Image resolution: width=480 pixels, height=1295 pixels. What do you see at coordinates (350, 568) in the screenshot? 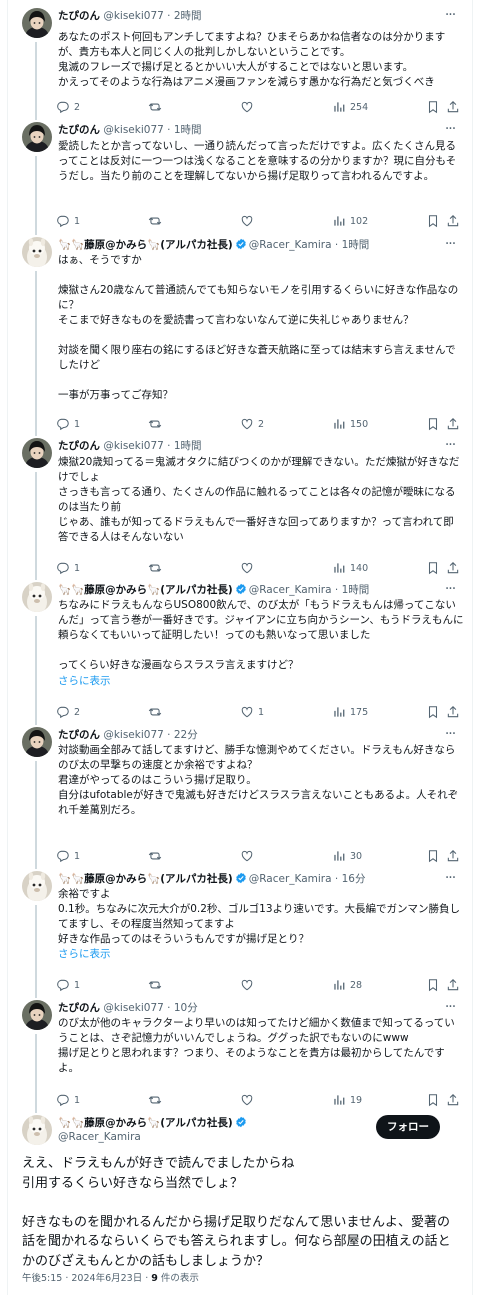
I see `views-button: 140` at bounding box center [350, 568].